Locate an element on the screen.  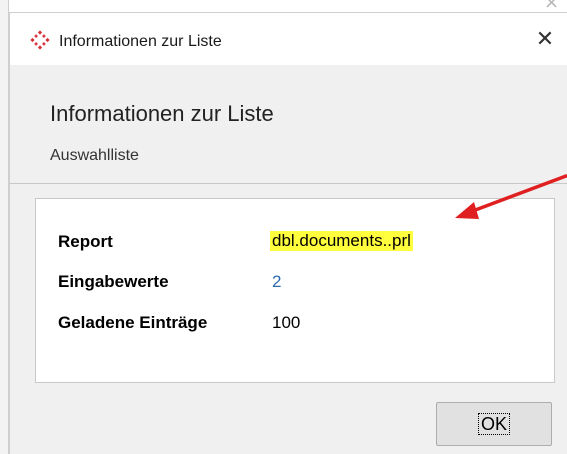
eingabewerte-value: 2 is located at coordinates (276, 282).